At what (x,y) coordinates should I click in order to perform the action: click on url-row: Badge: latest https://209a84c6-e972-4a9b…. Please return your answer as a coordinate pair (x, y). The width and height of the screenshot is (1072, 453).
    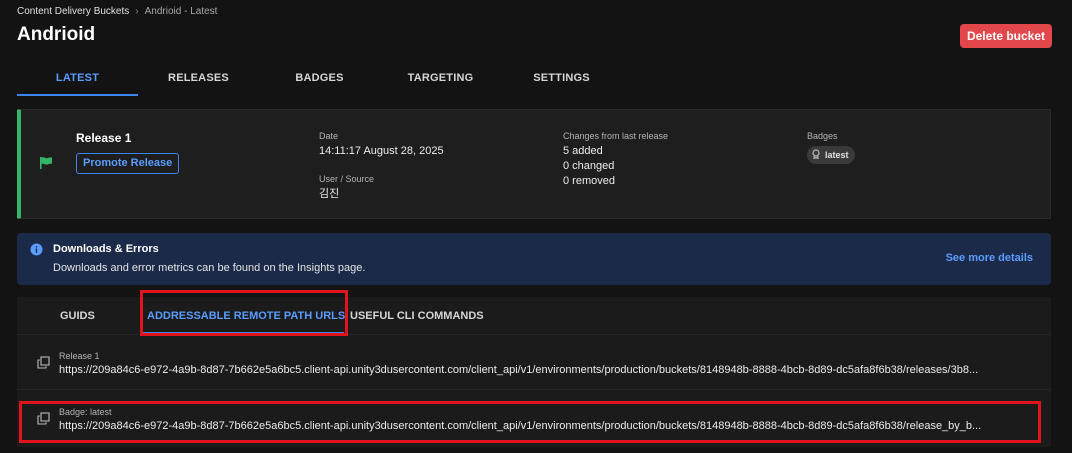
    Looking at the image, I should click on (534, 422).